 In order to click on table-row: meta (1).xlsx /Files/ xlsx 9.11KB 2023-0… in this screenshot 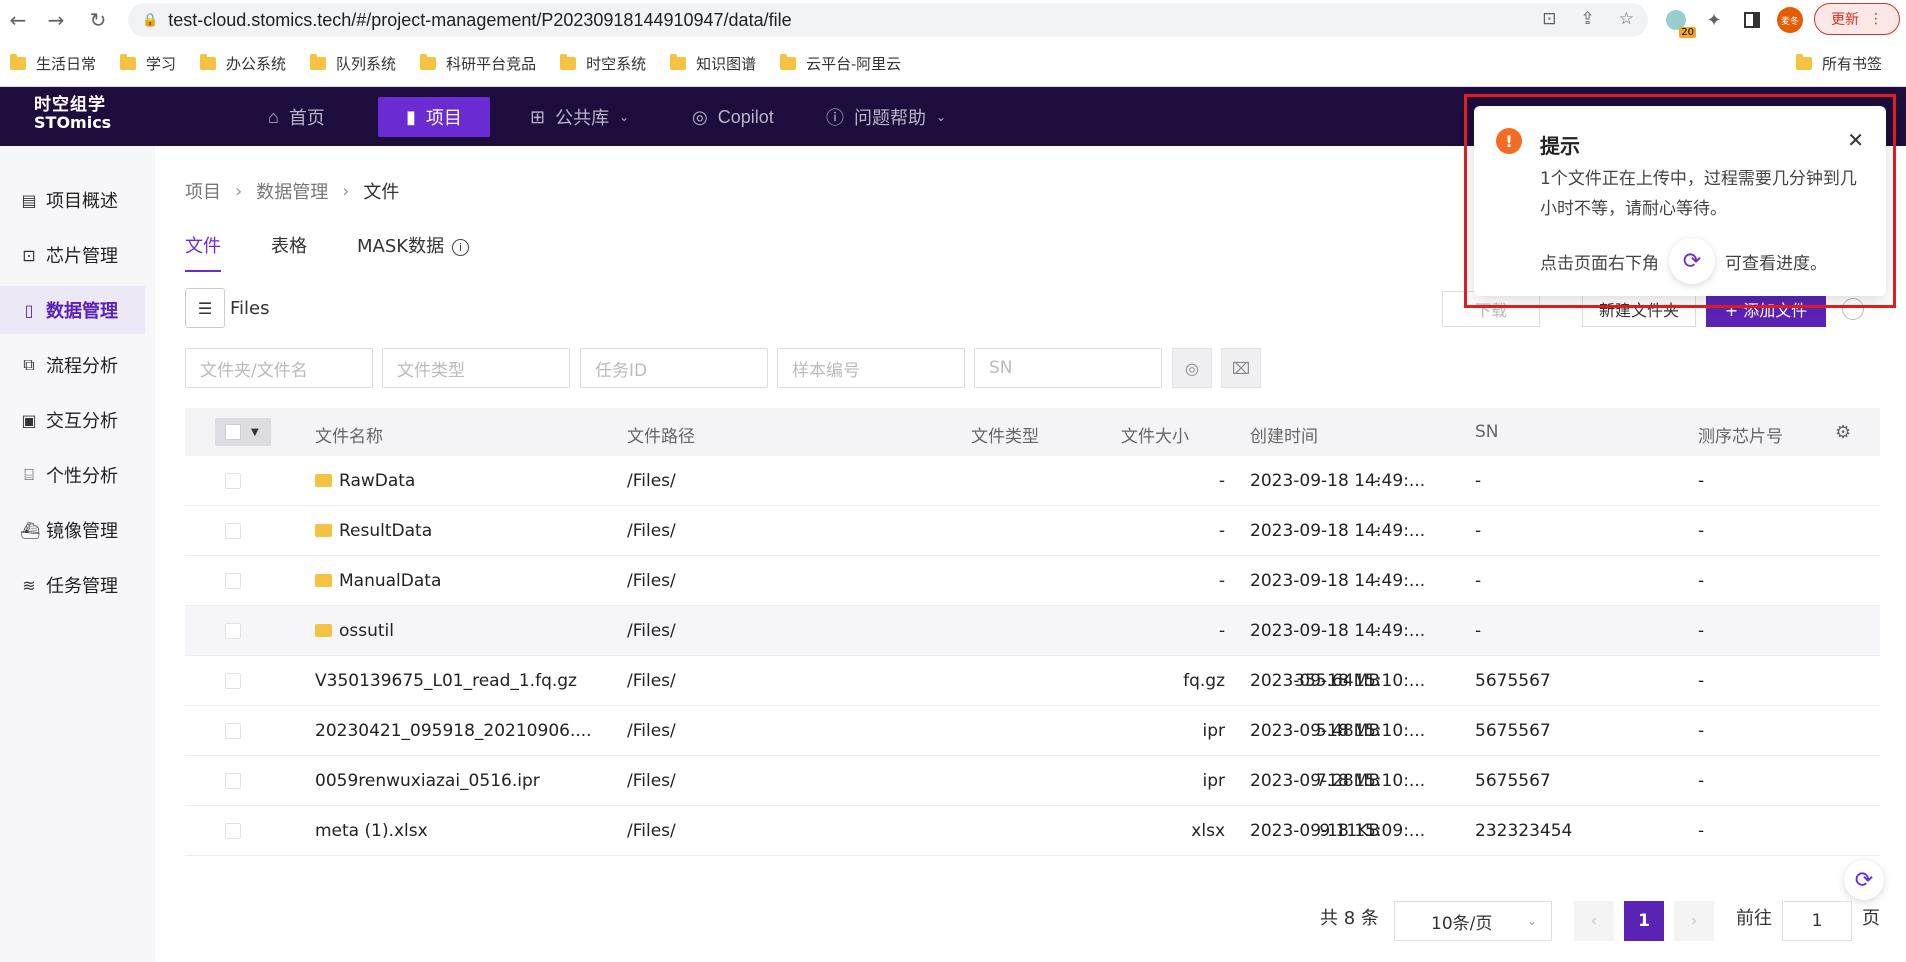, I will do `click(1032, 831)`.